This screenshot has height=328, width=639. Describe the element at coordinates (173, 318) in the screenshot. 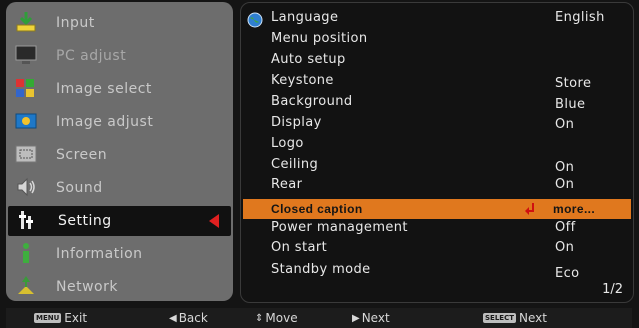

I see `left-arrow-icon: ◀` at that location.